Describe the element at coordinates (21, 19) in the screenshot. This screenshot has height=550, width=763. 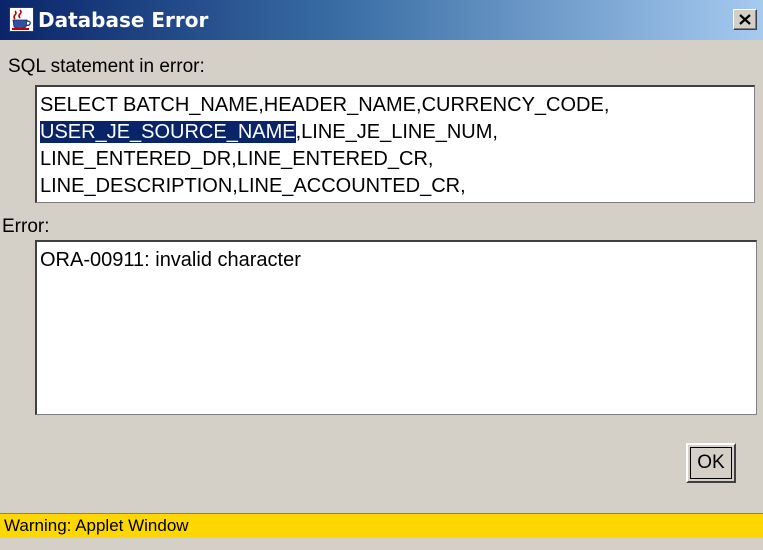
I see `java-cup-icon` at that location.